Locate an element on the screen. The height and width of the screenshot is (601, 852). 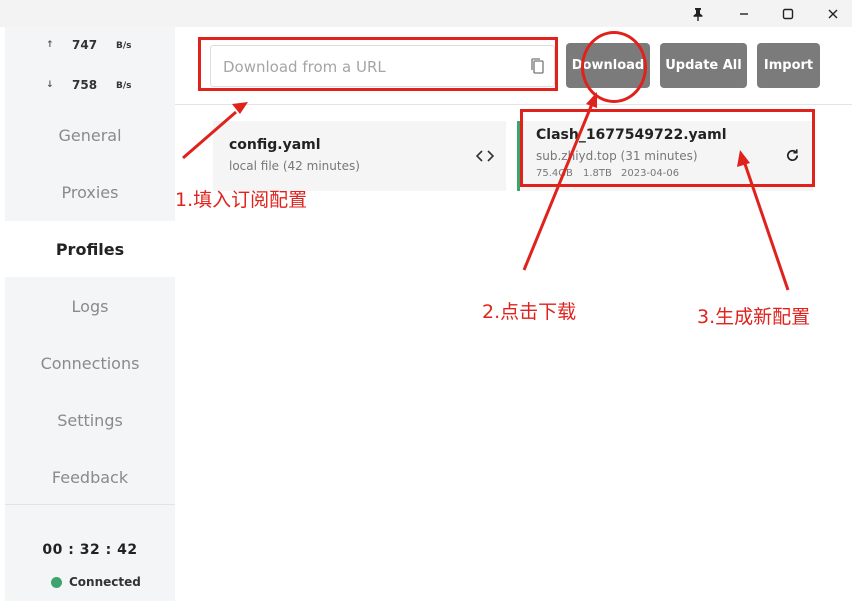
annotation-step2: 2.点击下载 is located at coordinates (529, 312).